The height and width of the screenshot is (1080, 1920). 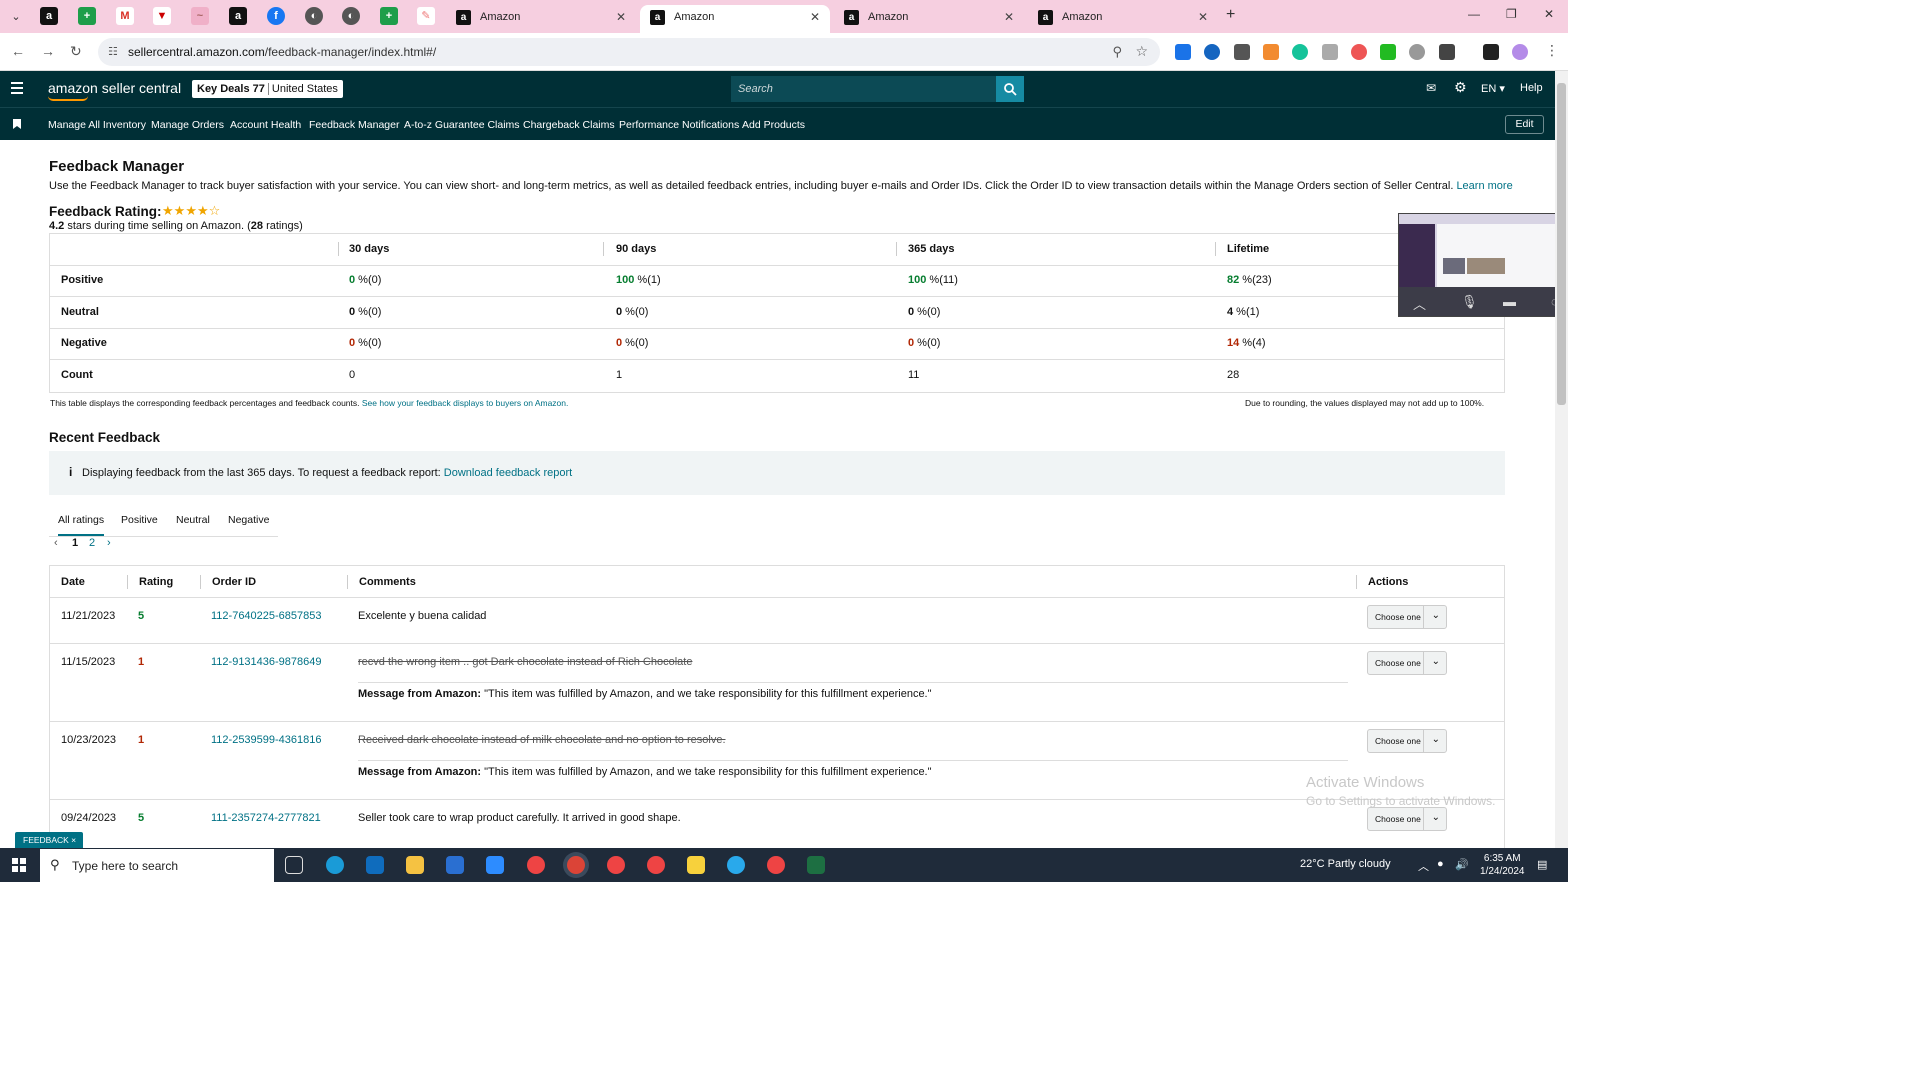 I want to click on new-tab-icon: +, so click(x=1230, y=15).